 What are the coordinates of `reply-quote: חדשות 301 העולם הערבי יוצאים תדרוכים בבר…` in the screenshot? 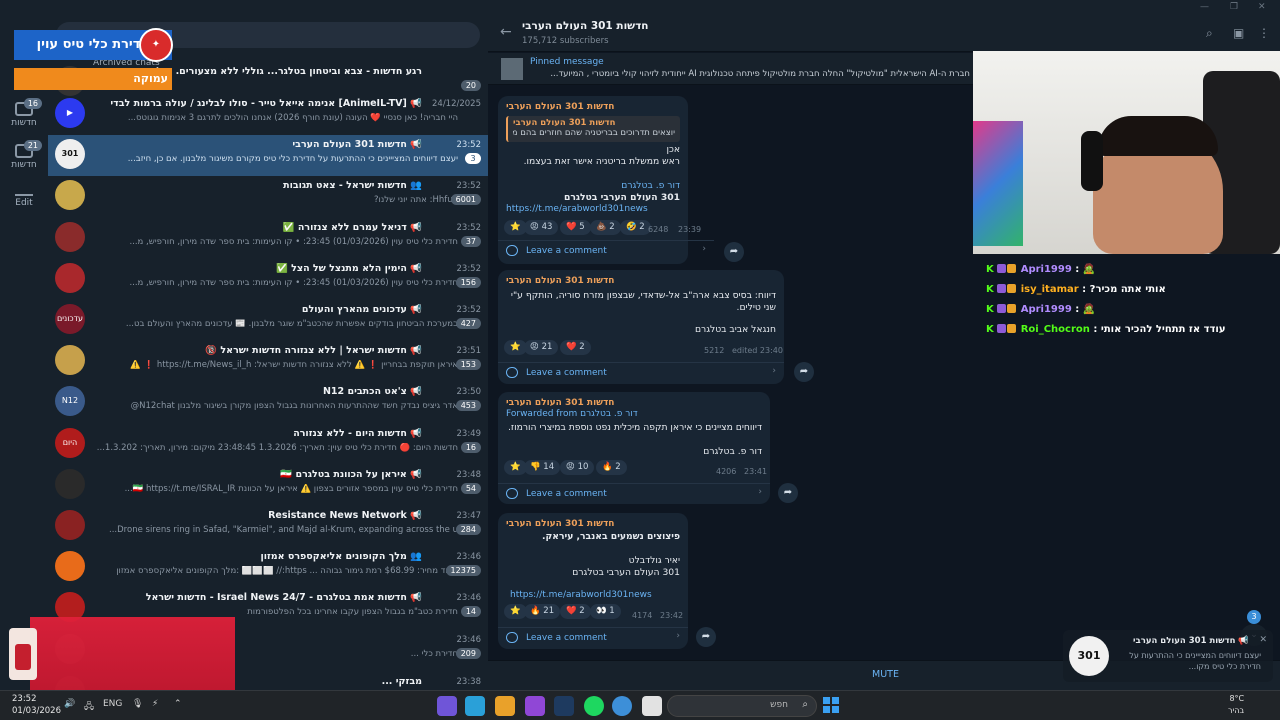 It's located at (593, 129).